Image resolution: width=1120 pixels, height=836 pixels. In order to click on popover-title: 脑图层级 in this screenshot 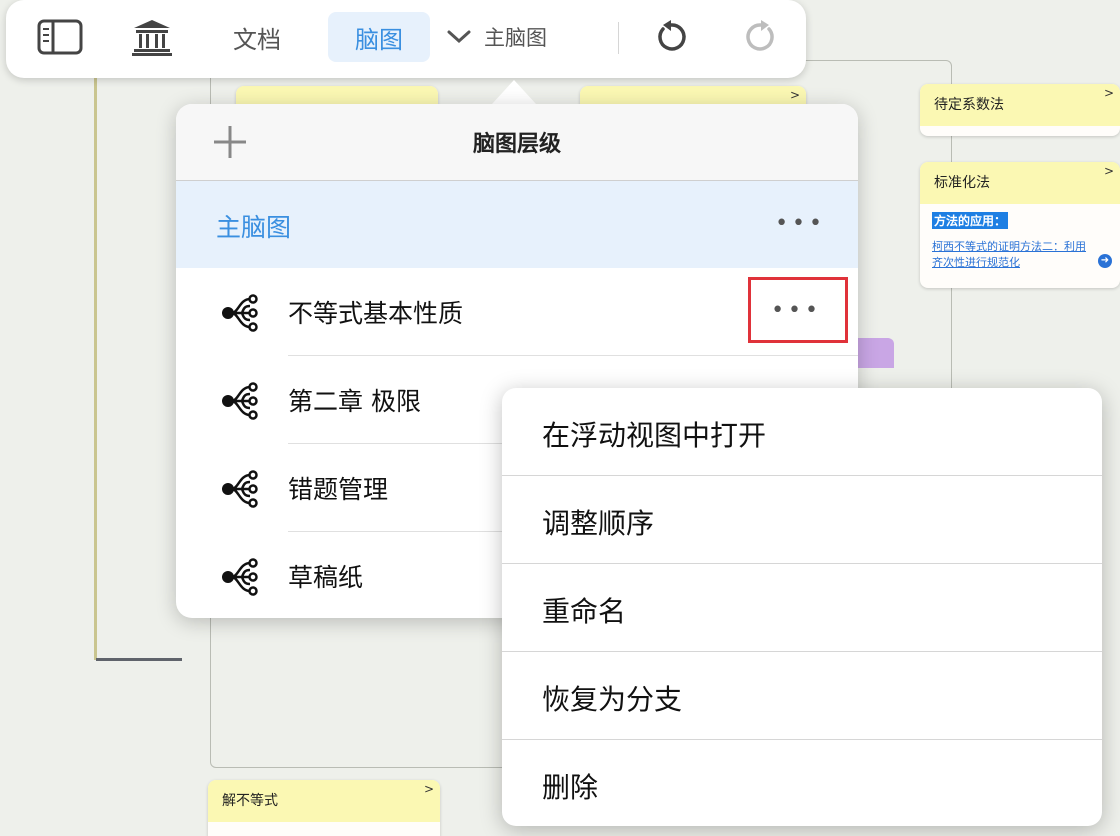, I will do `click(516, 144)`.